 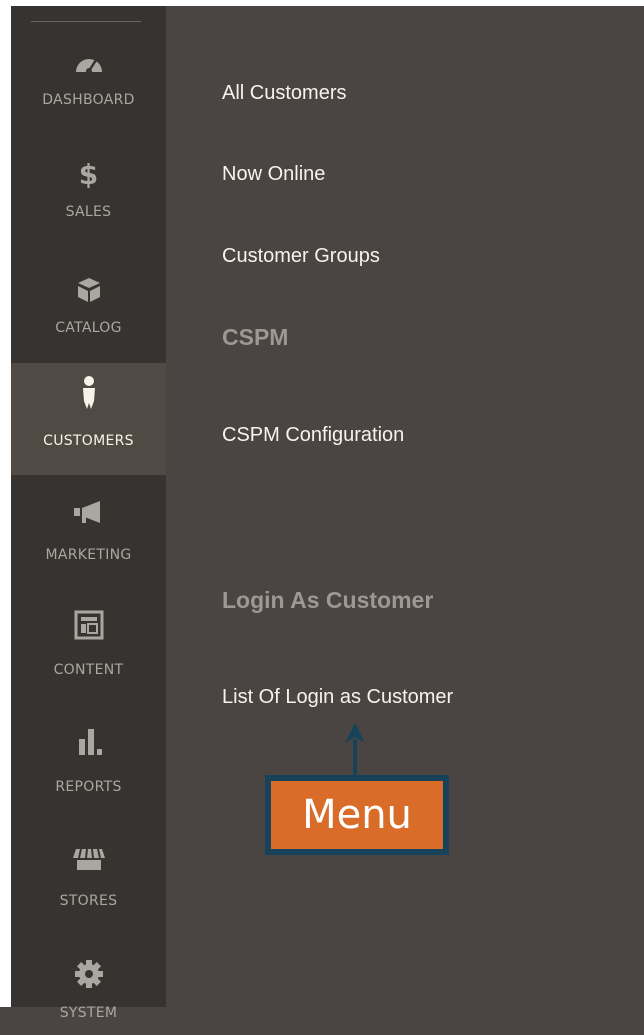 I want to click on sidebar-item-label: STORES, so click(x=88, y=901).